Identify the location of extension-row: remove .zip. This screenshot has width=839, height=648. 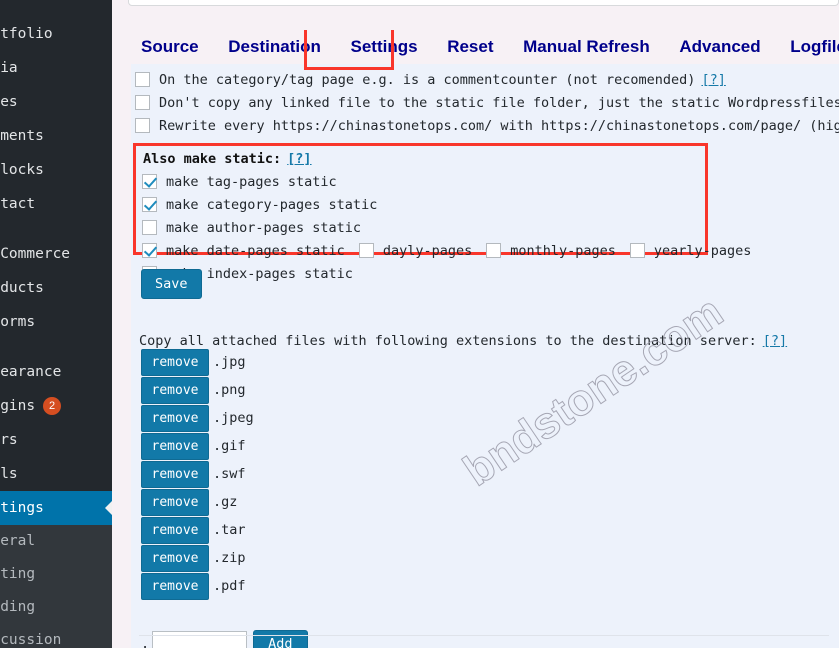
(197, 558).